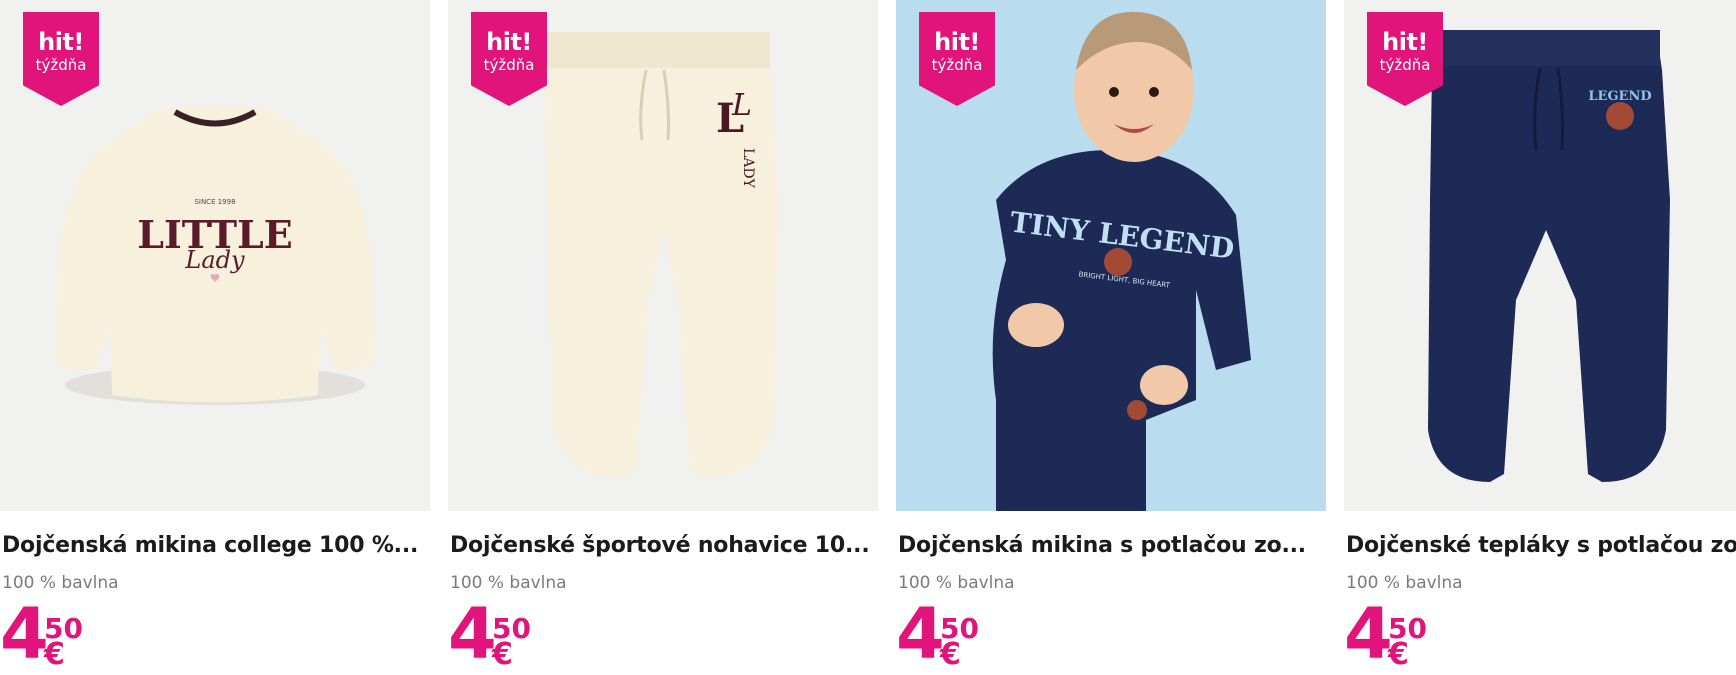  I want to click on svg-text: L, so click(741, 105).